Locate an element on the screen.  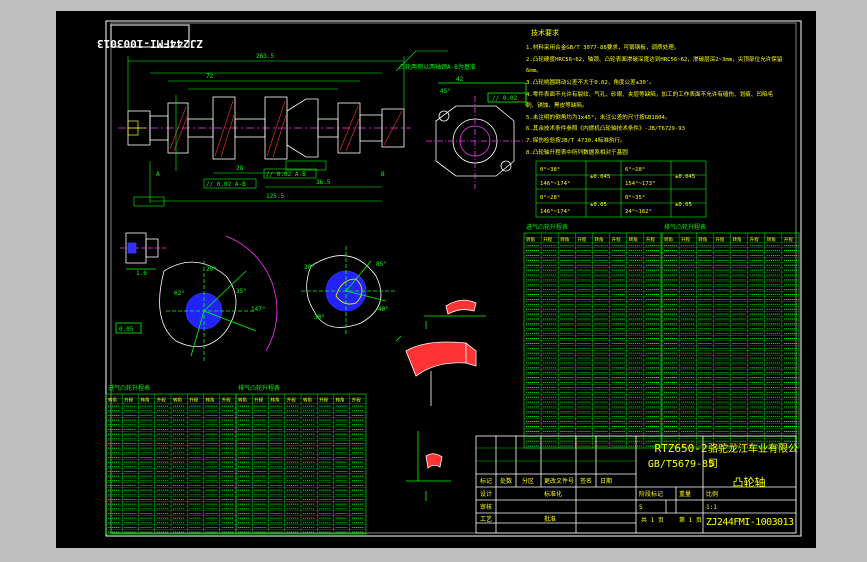
stage-label: 阶段标记 is located at coordinates (651, 494).